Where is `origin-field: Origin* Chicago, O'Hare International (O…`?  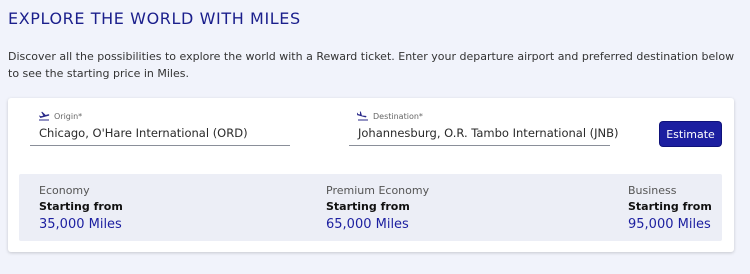 origin-field: Origin* Chicago, O'Hare International (O… is located at coordinates (160, 128).